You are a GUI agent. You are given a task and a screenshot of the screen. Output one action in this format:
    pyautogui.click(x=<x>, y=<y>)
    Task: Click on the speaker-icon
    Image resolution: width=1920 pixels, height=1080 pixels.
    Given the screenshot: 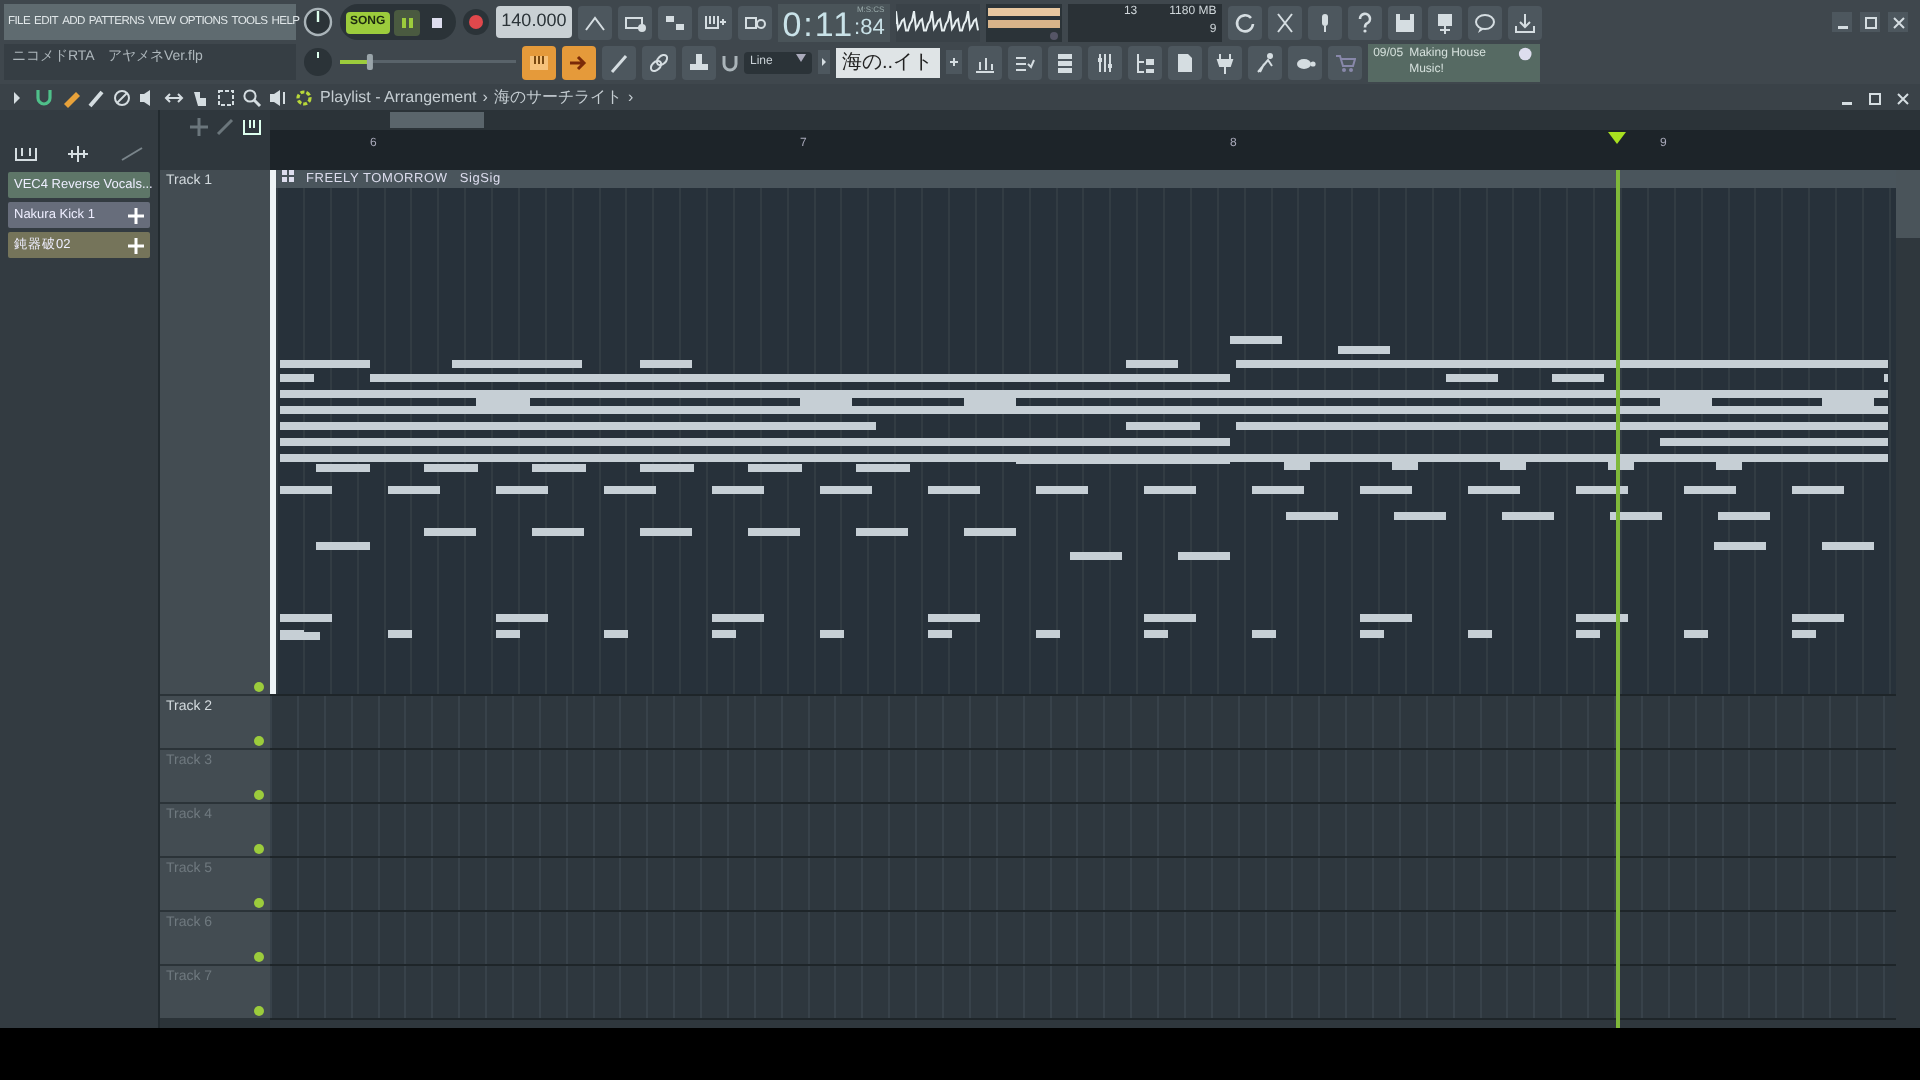 What is the action you would take?
    pyautogui.click(x=278, y=97)
    